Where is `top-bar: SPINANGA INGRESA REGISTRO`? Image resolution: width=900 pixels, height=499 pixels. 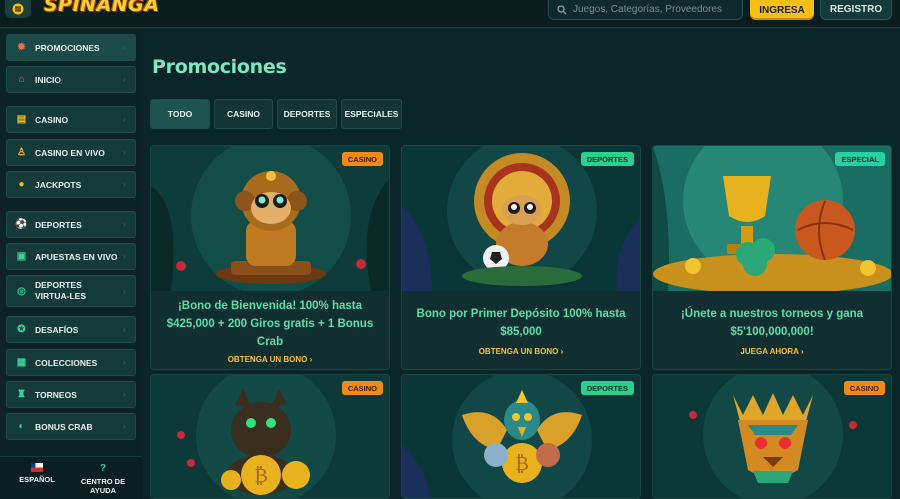
top-bar: SPINANGA INGRESA REGISTRO is located at coordinates (450, 14).